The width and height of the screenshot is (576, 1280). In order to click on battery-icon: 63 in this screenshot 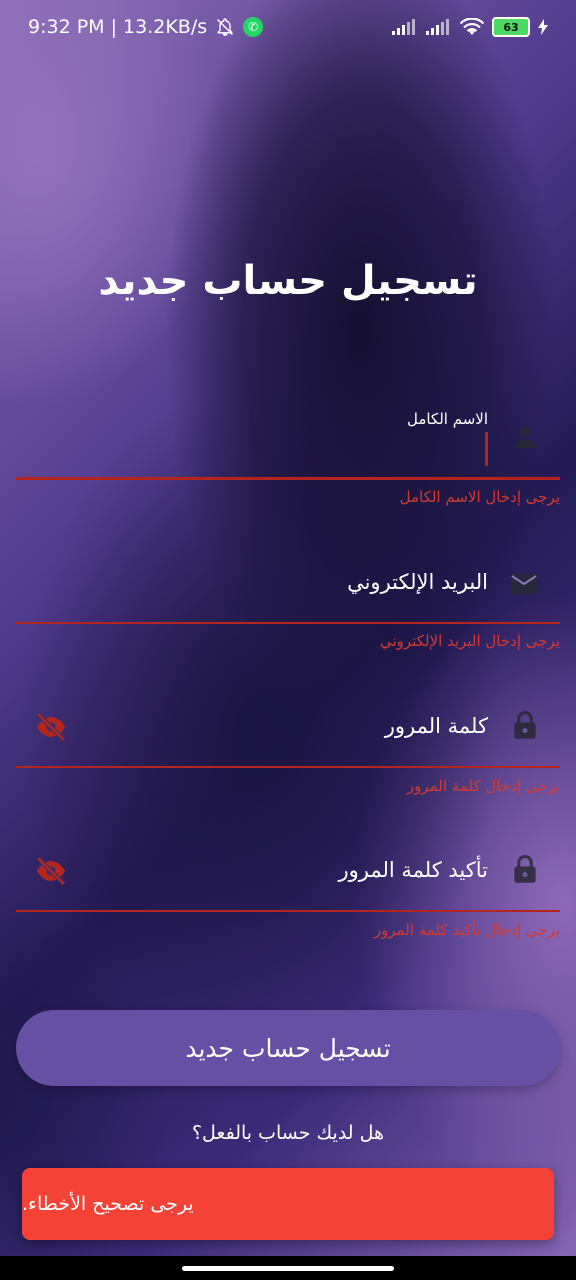, I will do `click(511, 27)`.